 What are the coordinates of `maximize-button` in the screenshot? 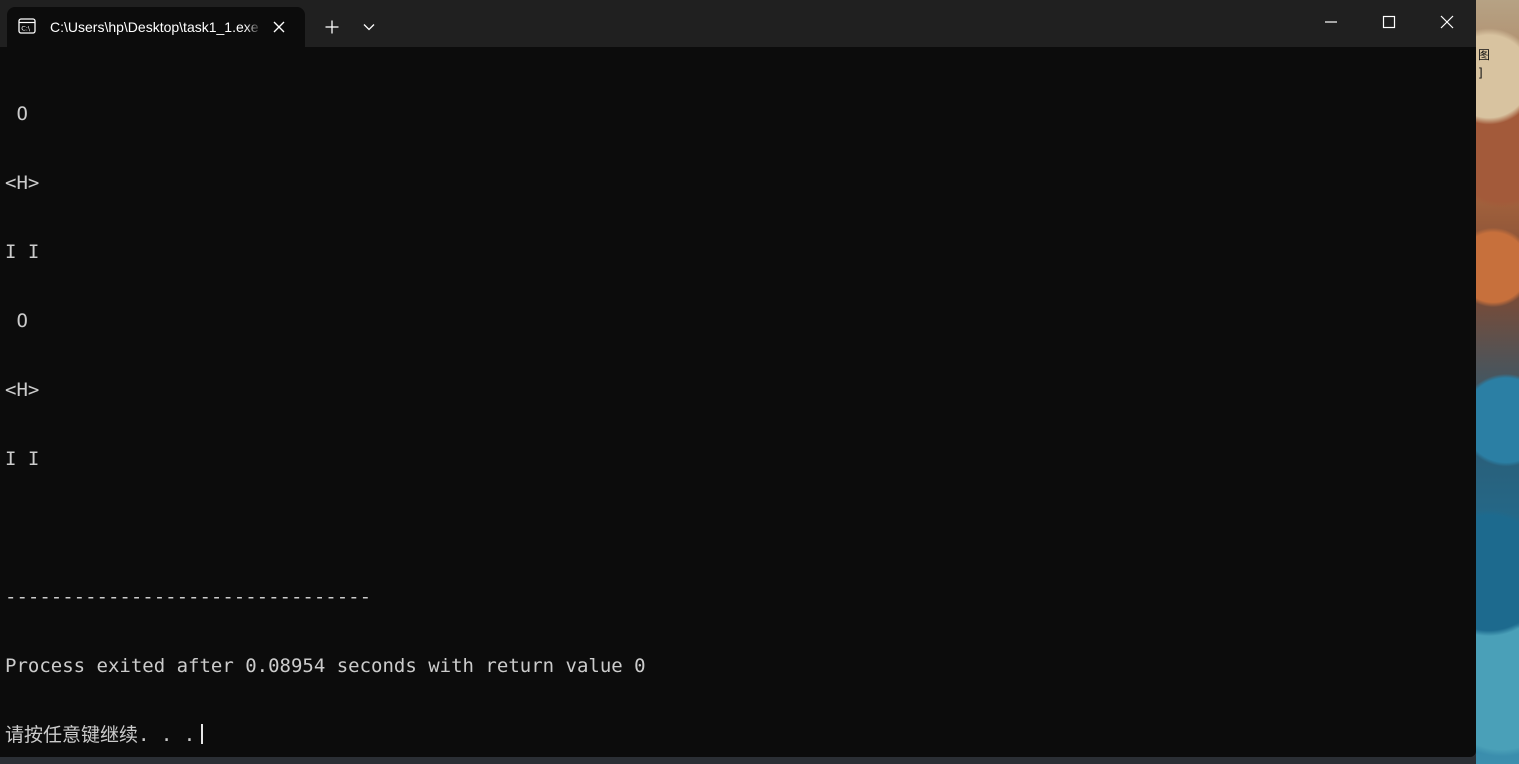 It's located at (1389, 22).